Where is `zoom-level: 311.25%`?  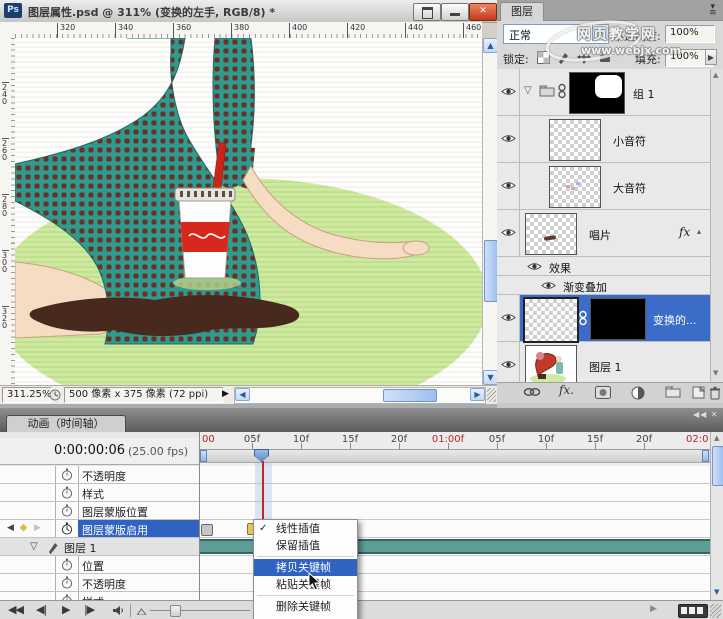 zoom-level: 311.25% is located at coordinates (27, 395).